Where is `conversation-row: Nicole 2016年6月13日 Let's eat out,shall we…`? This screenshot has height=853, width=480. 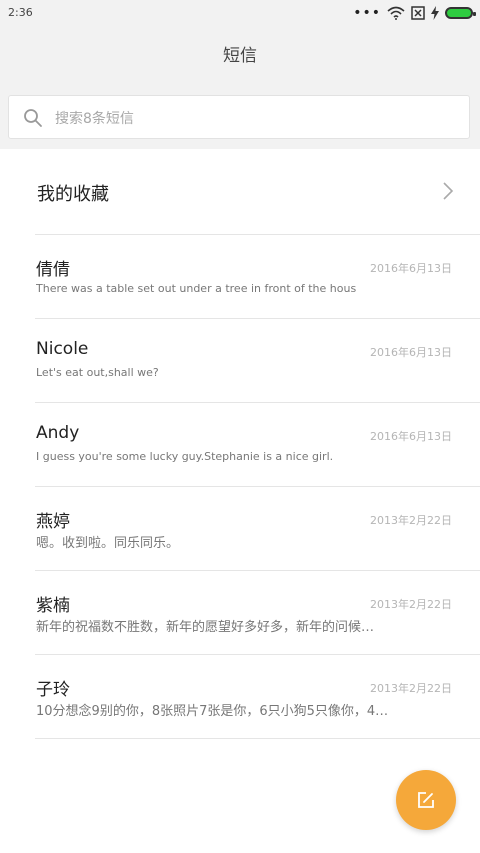 conversation-row: Nicole 2016年6月13日 Let's eat out,shall we… is located at coordinates (240, 360).